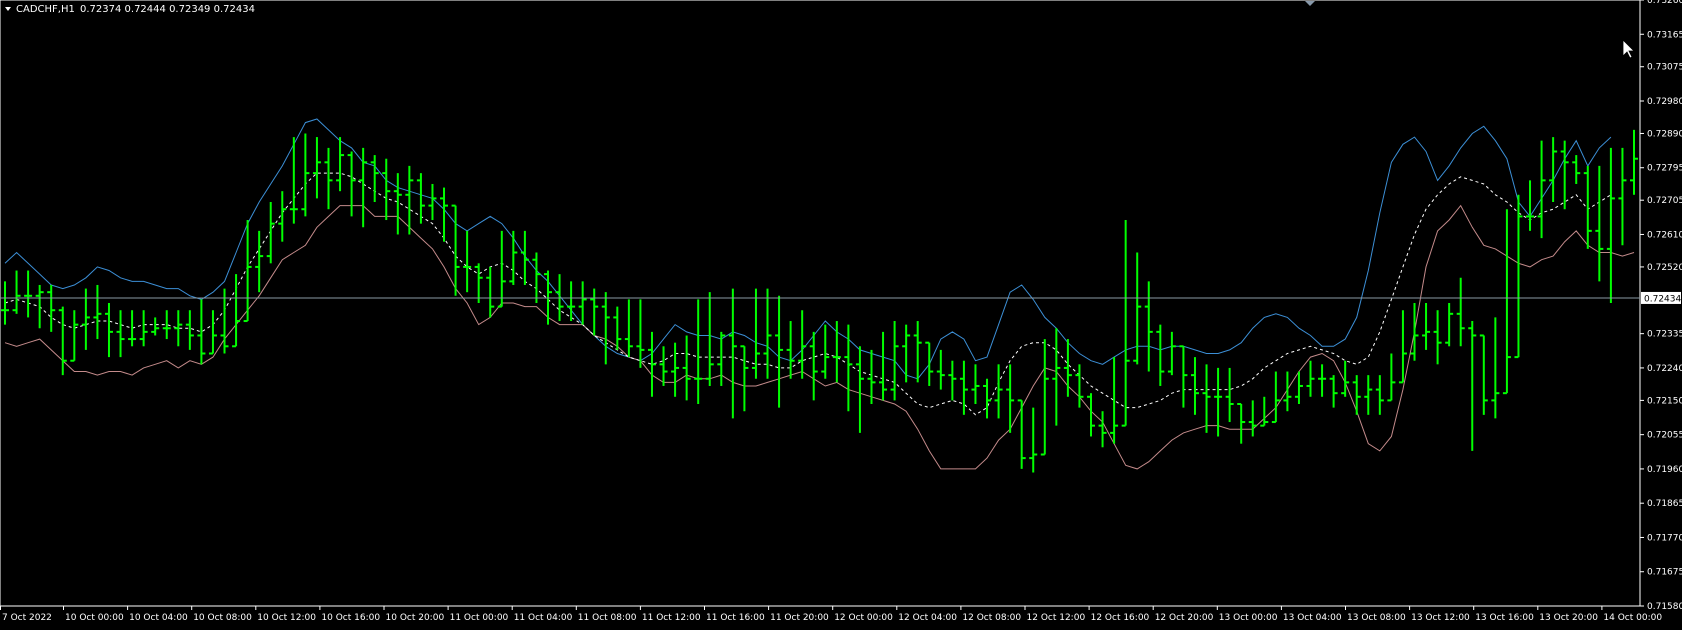 Image resolution: width=1682 pixels, height=630 pixels. Describe the element at coordinates (1664, 369) in the screenshot. I see `price-tick-label: 0.72240` at that location.